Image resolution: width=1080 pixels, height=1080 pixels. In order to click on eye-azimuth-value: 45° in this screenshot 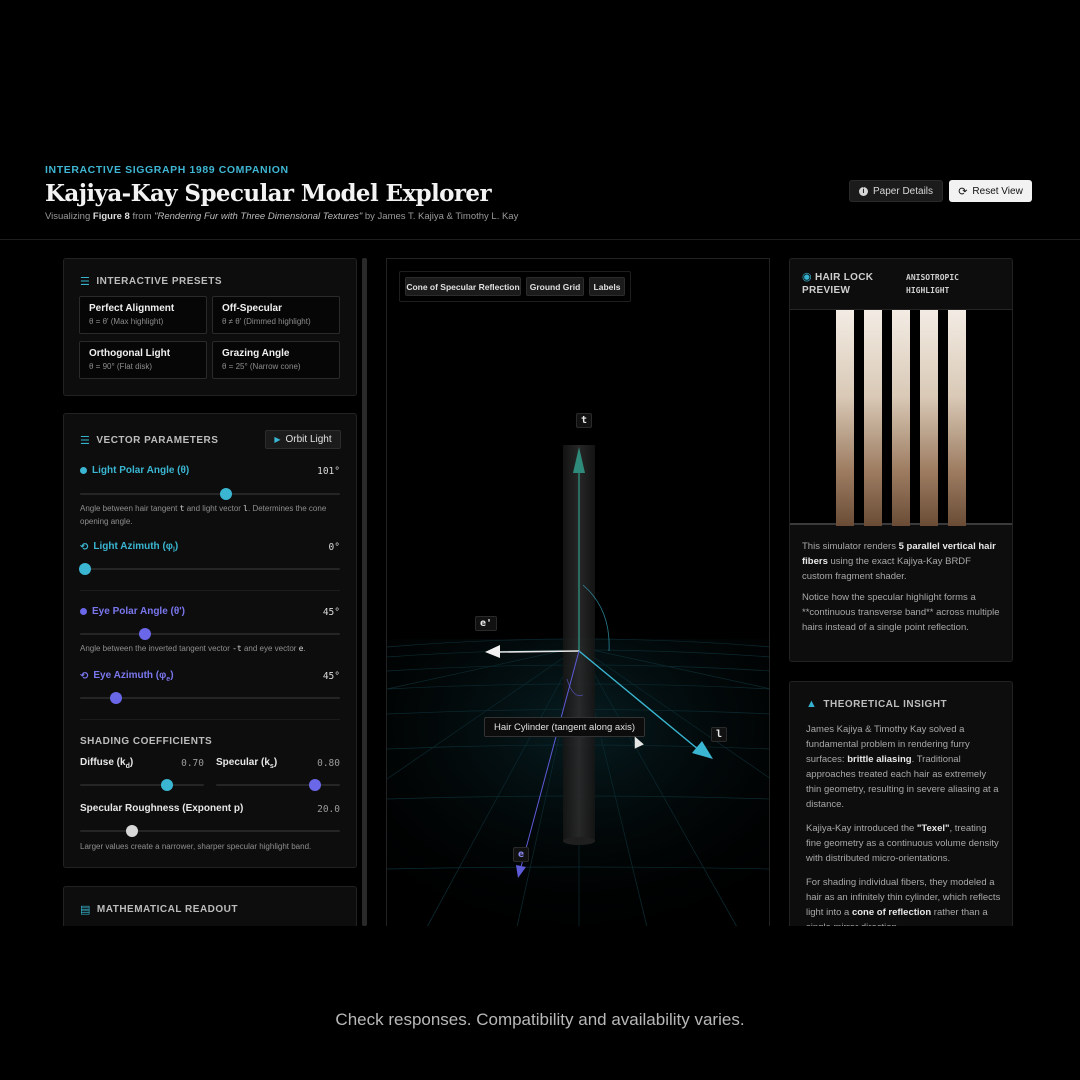, I will do `click(331, 676)`.